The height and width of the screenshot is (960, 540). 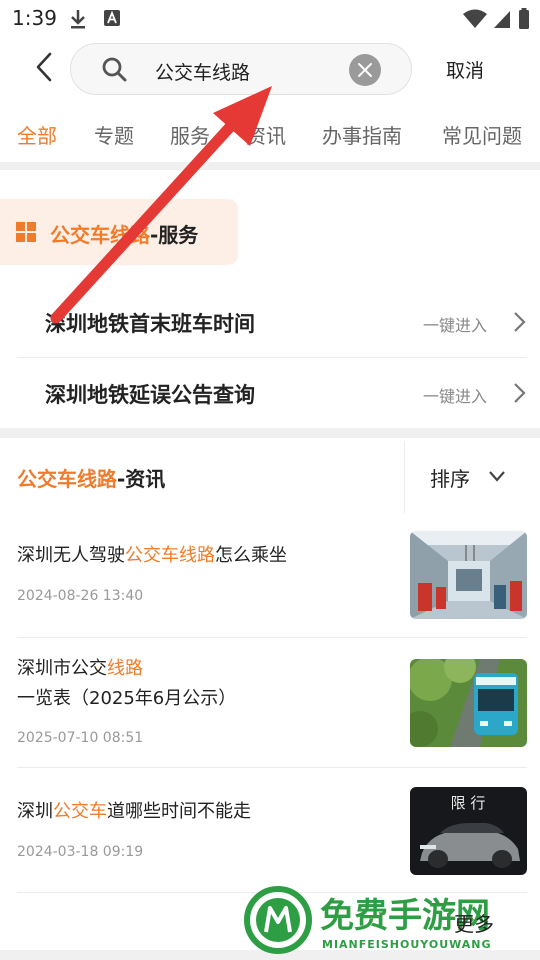 What do you see at coordinates (161, 205) in the screenshot?
I see `annotation-arrow` at bounding box center [161, 205].